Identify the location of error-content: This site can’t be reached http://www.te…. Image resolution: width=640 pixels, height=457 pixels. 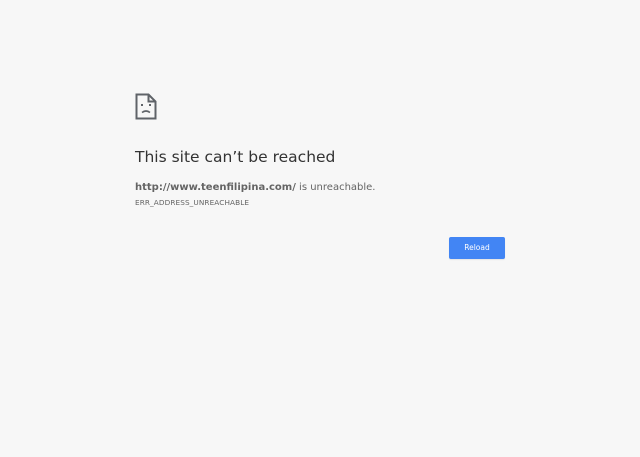
(320, 150).